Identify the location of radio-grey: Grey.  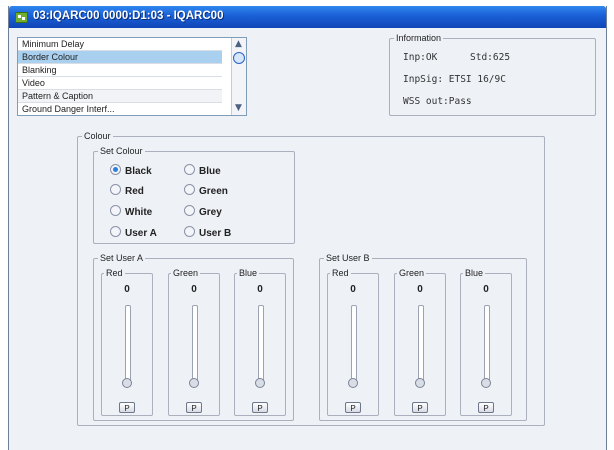
(203, 212).